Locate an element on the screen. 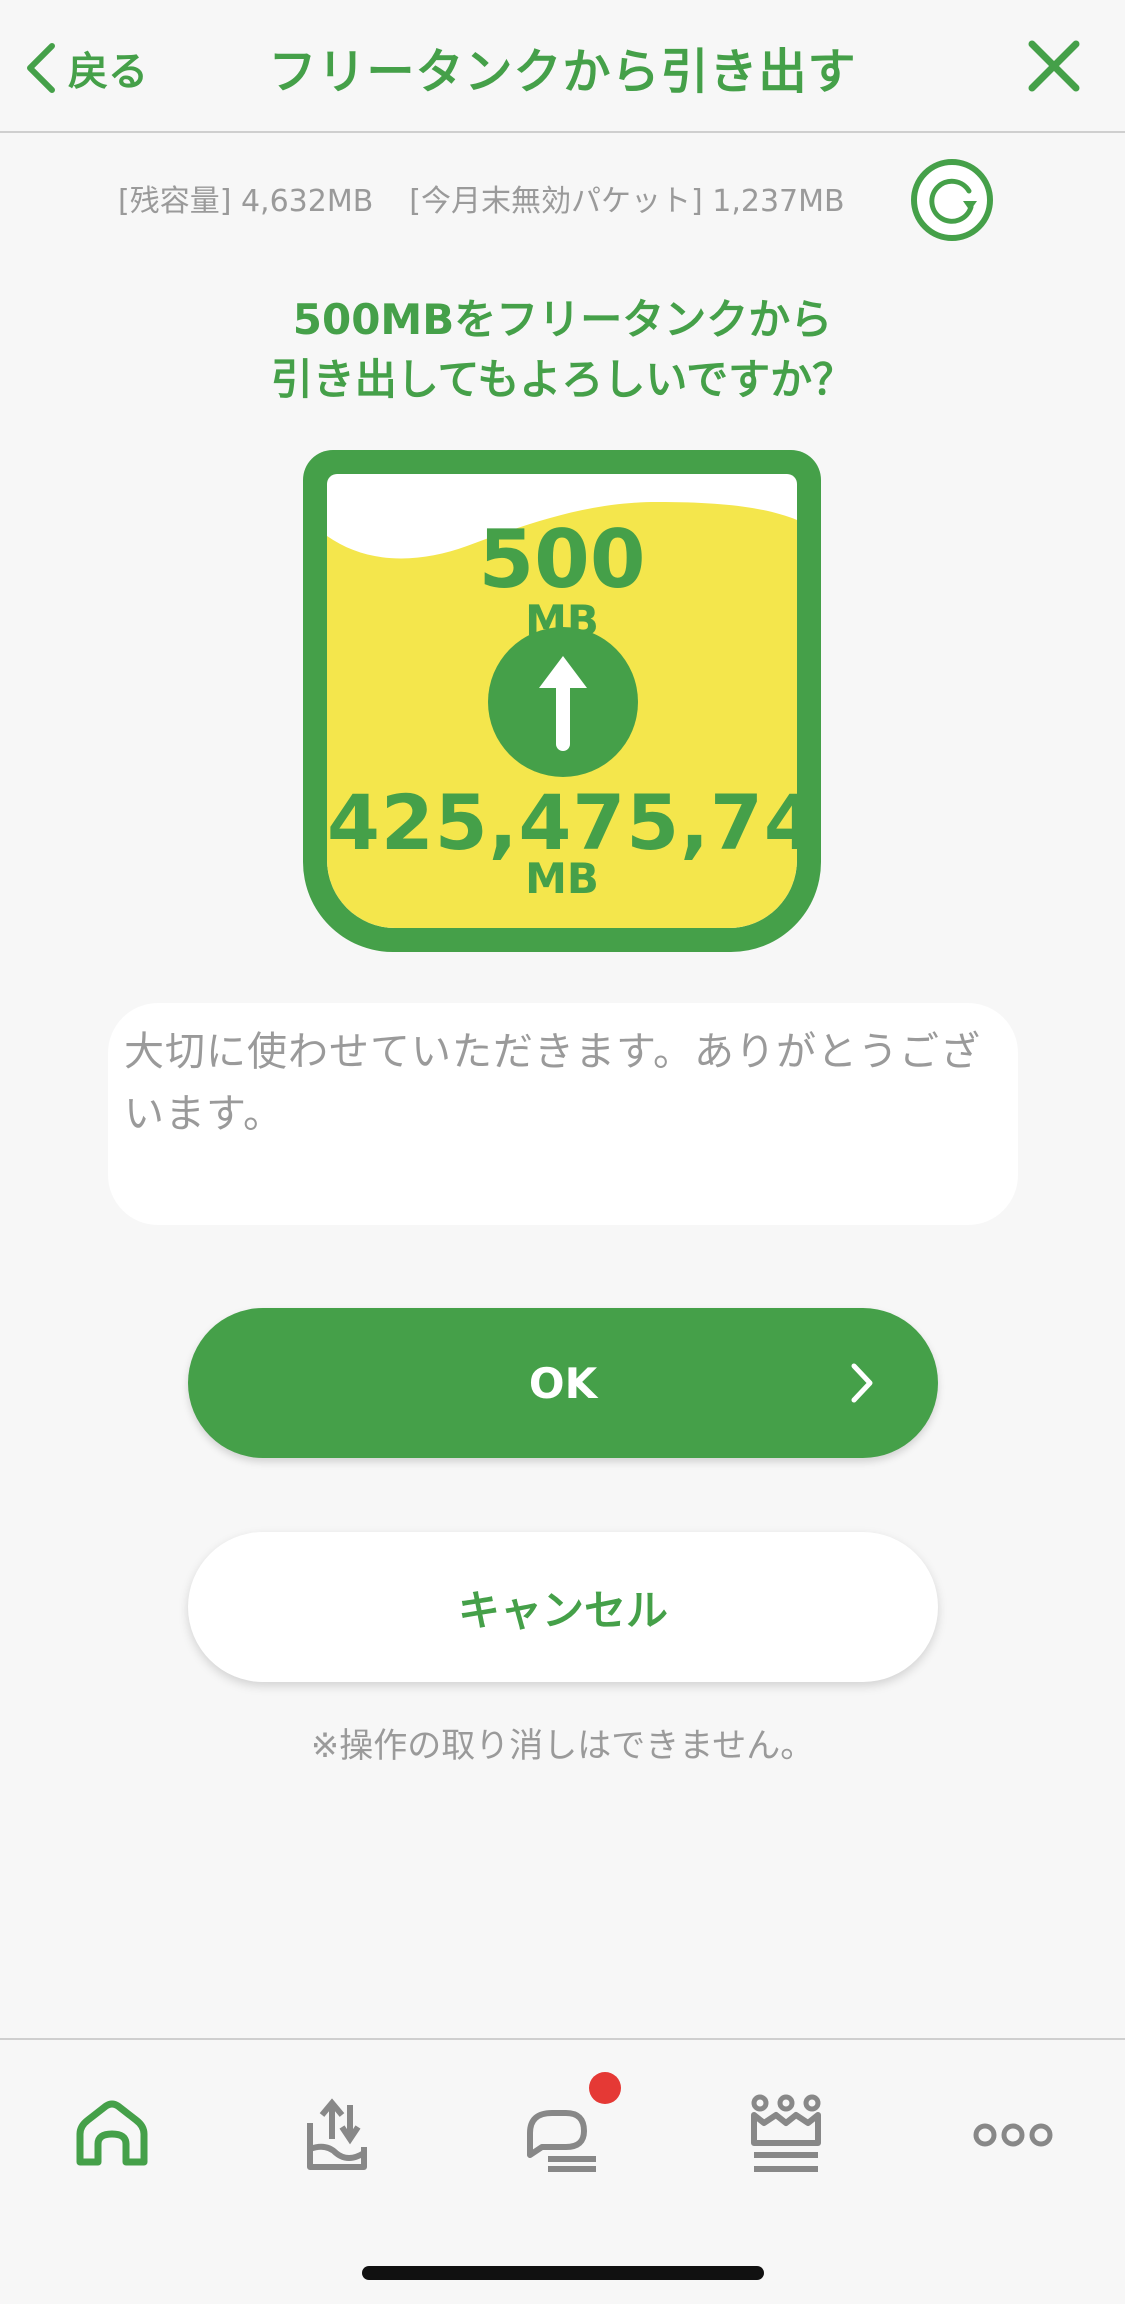 This screenshot has height=2304, width=1125. capacity-status: [残容量] 4,632MB [今月末無効パケット] 1,237MB is located at coordinates (499, 198).